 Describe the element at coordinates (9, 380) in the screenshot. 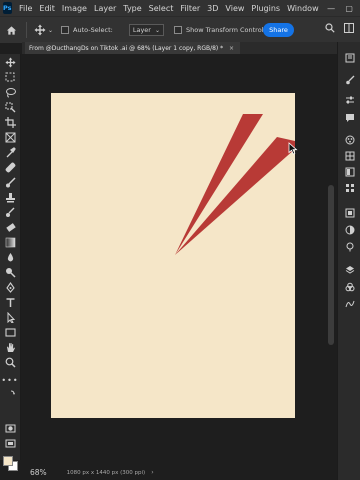

I see `more-tools: •••` at that location.